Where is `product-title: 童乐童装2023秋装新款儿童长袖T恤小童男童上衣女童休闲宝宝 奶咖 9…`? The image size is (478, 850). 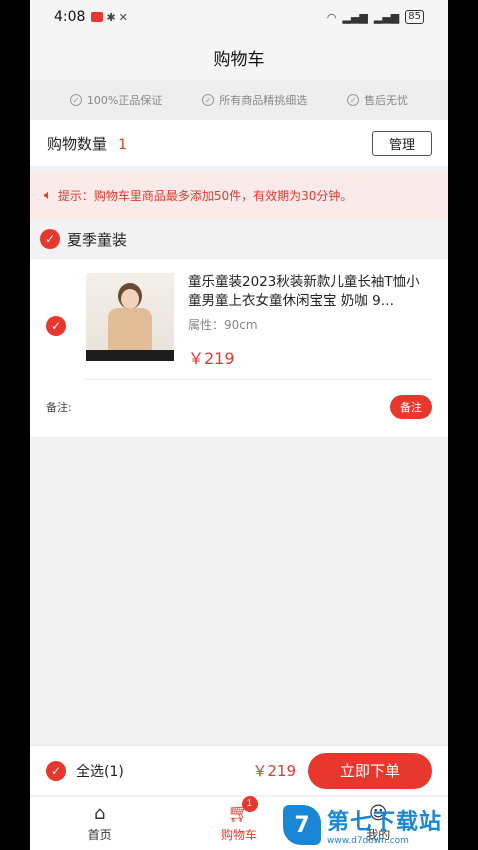 product-title: 童乐童装2023秋装新款儿童长袖T恤小童男童上衣女童休闲宝宝 奶咖 9… is located at coordinates (310, 292).